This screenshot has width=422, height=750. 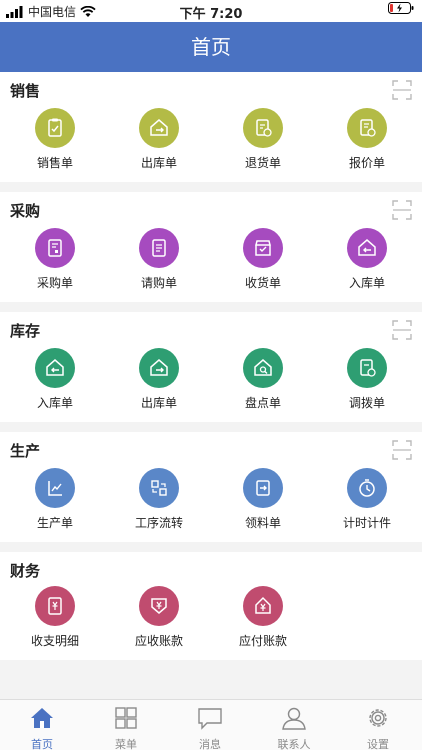 I want to click on item-quote-order: 报价单, so click(x=367, y=143).